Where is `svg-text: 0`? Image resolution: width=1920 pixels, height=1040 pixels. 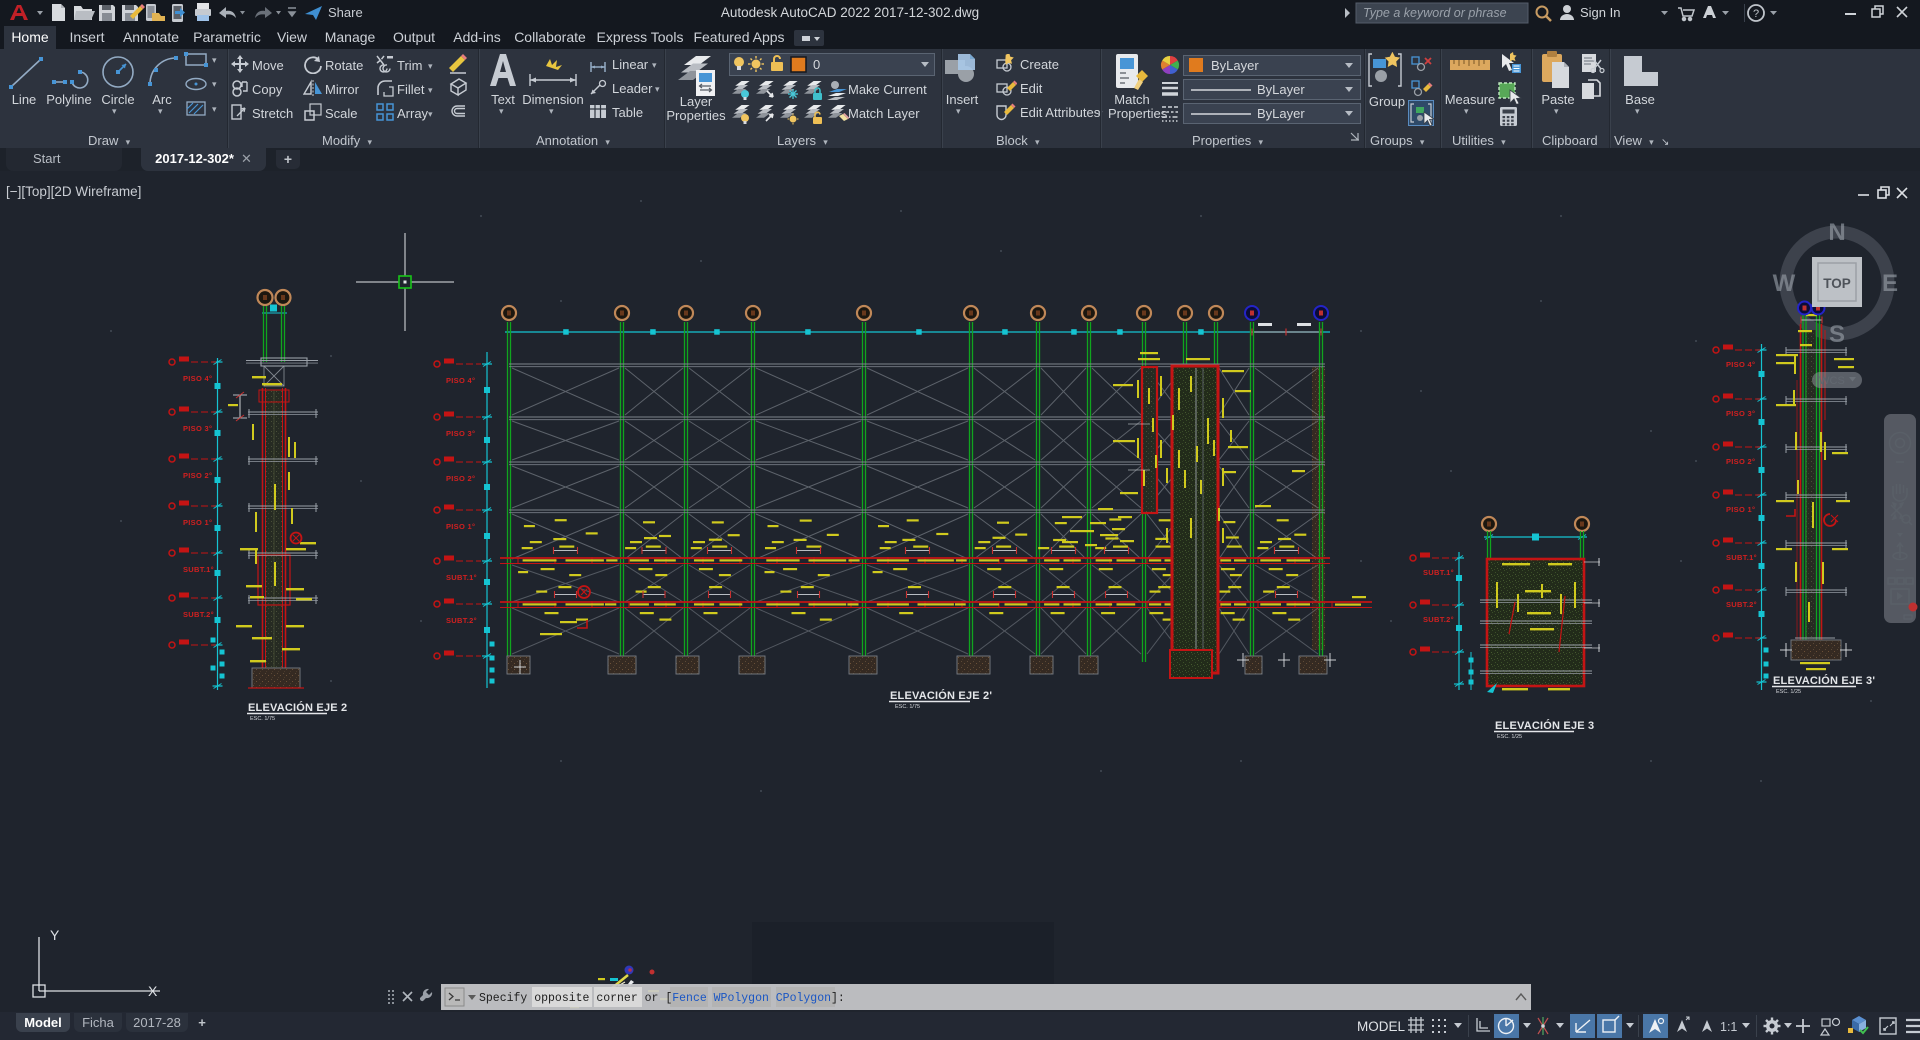 svg-text: 0 is located at coordinates (816, 64).